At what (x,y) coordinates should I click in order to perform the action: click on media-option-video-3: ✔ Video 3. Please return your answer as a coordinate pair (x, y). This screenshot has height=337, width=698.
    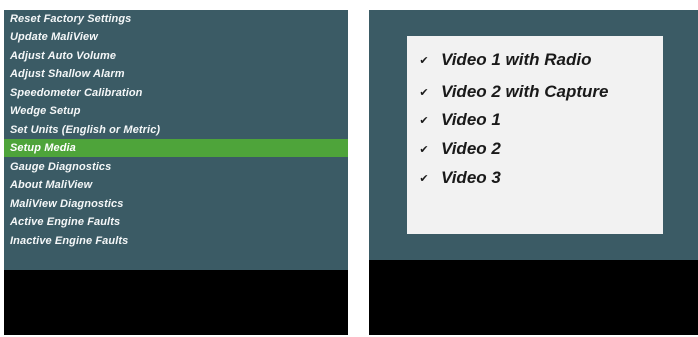
    Looking at the image, I should click on (540, 178).